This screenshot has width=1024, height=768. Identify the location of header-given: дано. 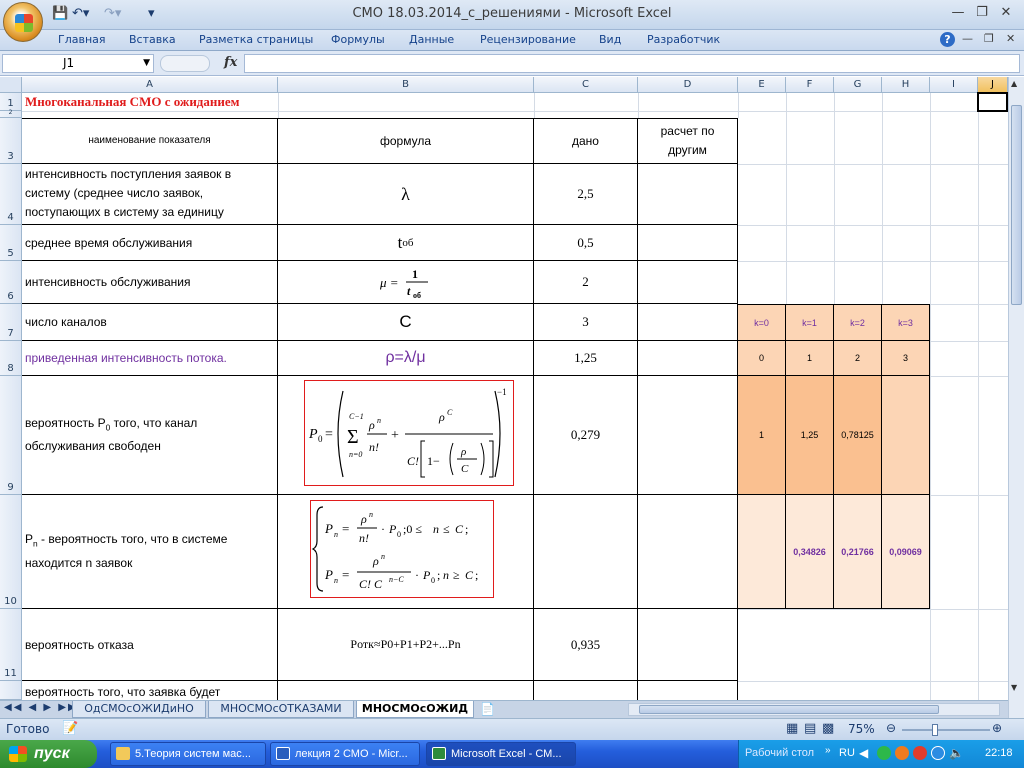
(586, 141).